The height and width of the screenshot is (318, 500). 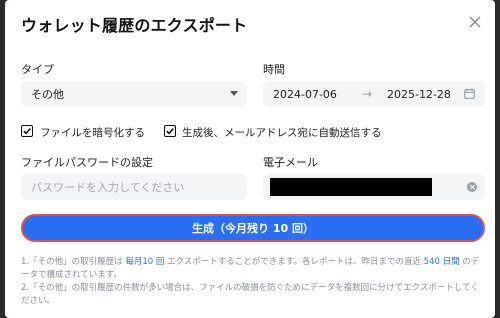 What do you see at coordinates (274, 69) in the screenshot?
I see `time-label: 時間` at bounding box center [274, 69].